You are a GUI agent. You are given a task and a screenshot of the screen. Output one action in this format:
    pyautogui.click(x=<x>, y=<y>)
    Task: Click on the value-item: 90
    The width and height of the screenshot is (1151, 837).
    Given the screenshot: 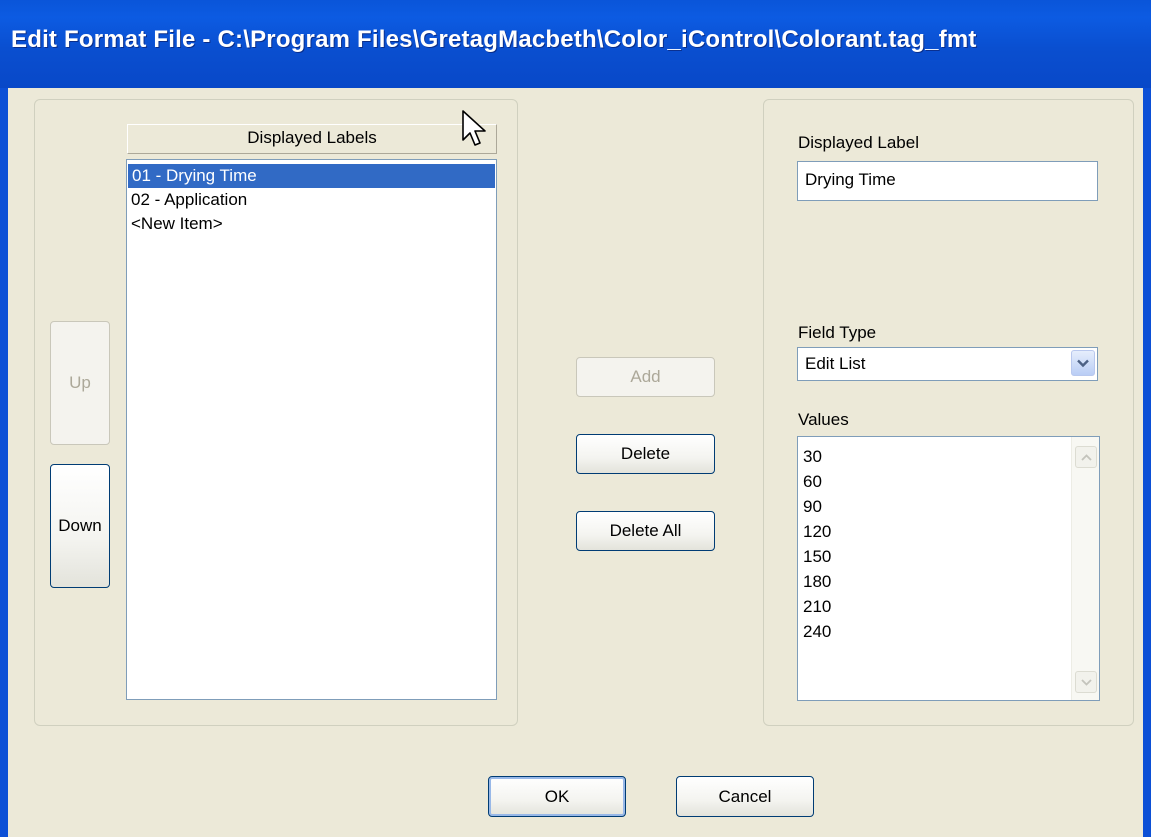 What is the action you would take?
    pyautogui.click(x=948, y=506)
    